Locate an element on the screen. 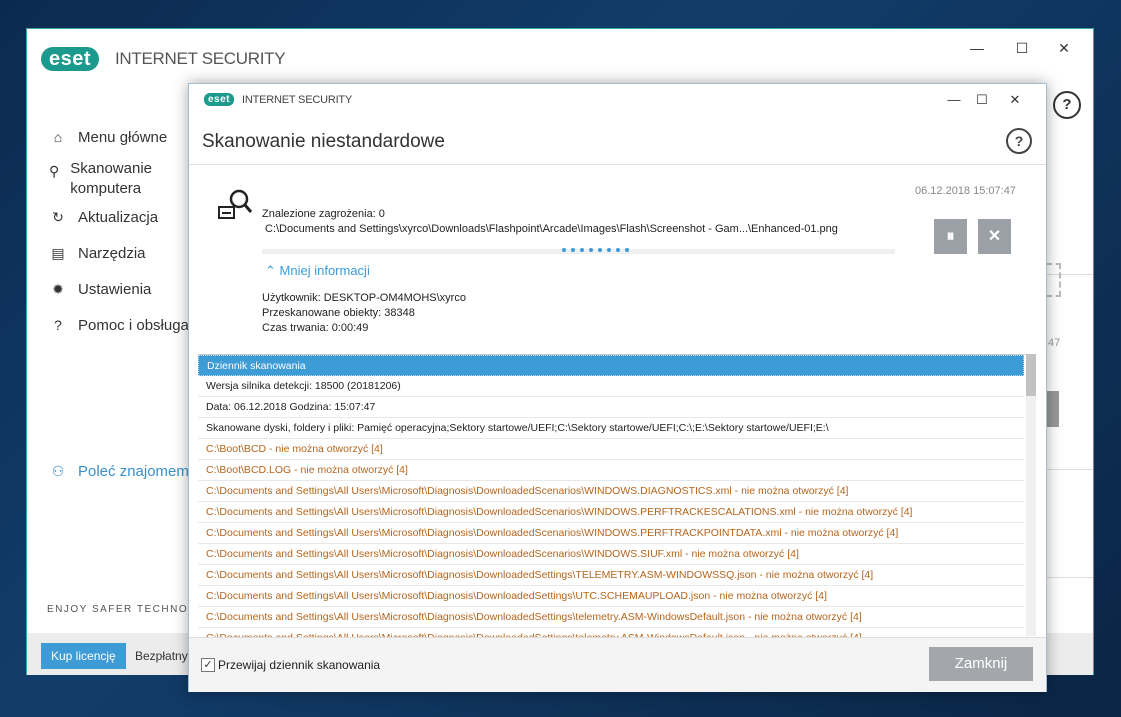  recommend-link: ⚇ Poleć znajomemu is located at coordinates (123, 471).